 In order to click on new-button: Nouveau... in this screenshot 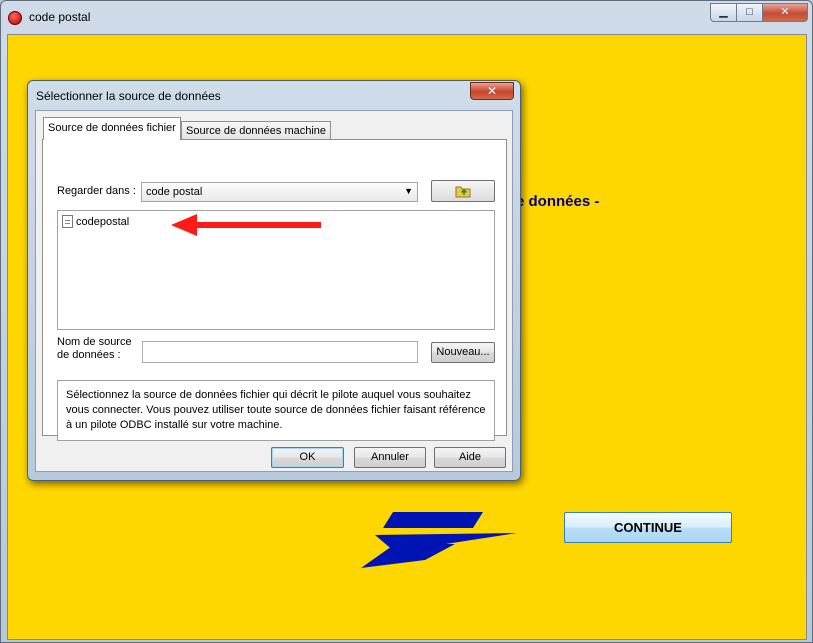, I will do `click(463, 352)`.